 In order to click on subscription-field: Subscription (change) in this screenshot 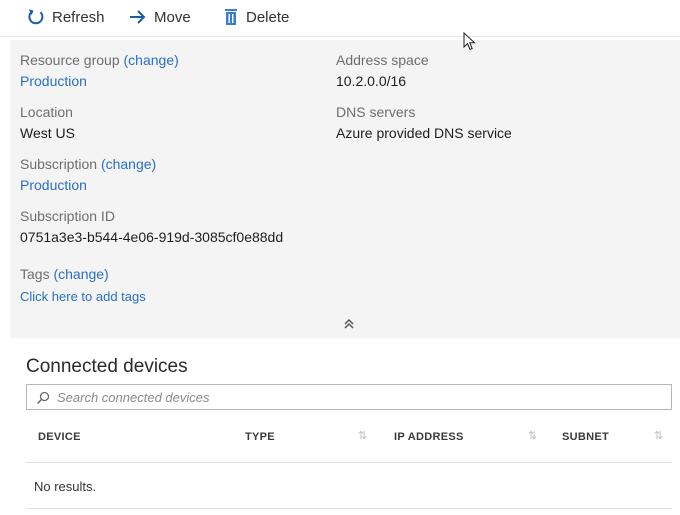, I will do `click(88, 164)`.